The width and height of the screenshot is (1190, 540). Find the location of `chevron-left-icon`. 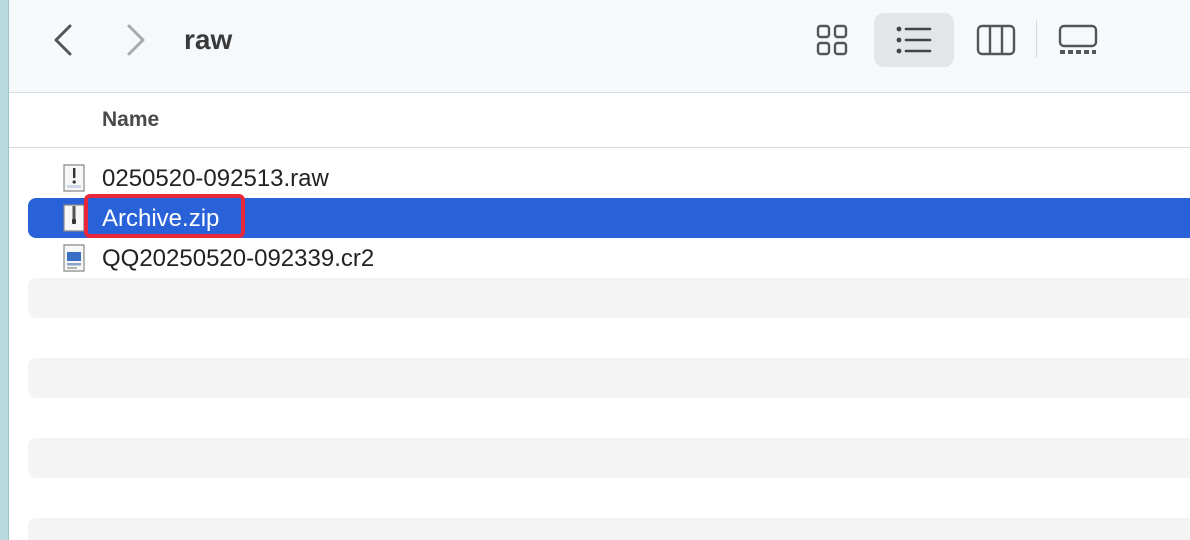

chevron-left-icon is located at coordinates (63, 40).